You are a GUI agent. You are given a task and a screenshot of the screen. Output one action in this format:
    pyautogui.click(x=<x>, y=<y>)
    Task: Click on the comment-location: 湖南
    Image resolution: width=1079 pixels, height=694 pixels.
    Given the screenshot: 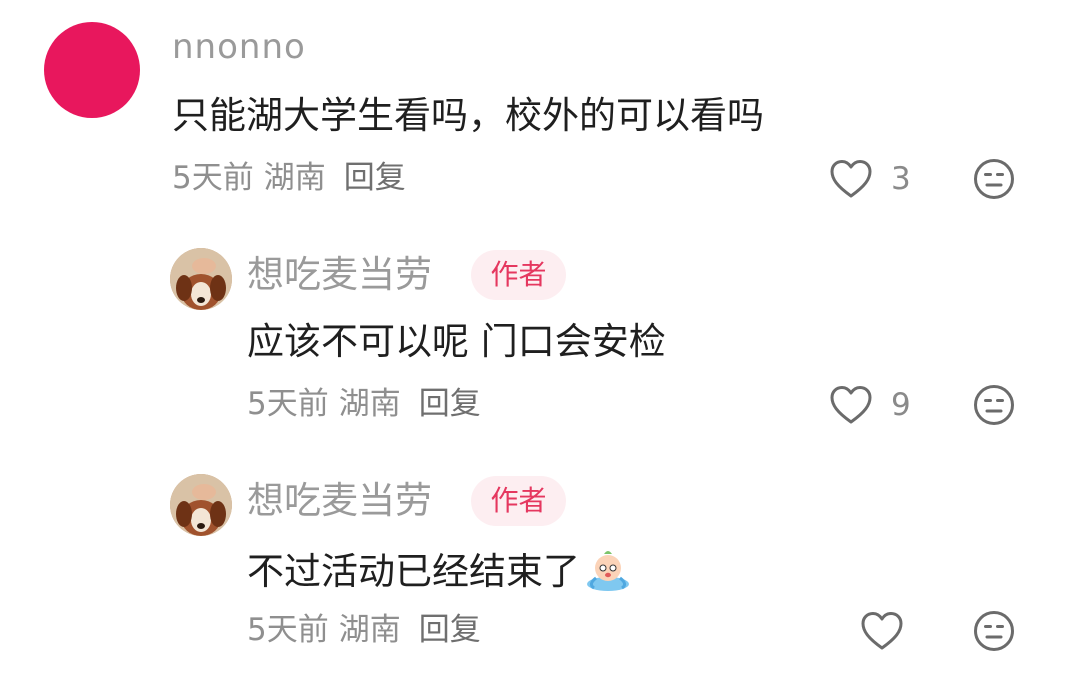 What is the action you would take?
    pyautogui.click(x=369, y=630)
    